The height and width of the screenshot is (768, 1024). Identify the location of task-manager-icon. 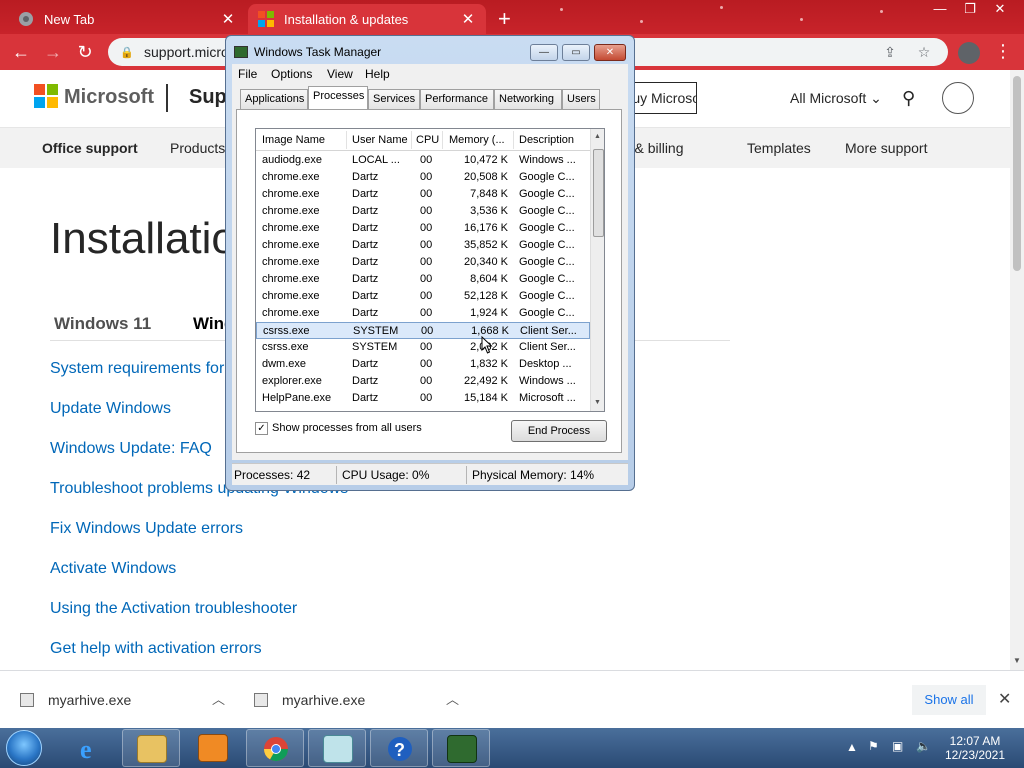
(461, 748).